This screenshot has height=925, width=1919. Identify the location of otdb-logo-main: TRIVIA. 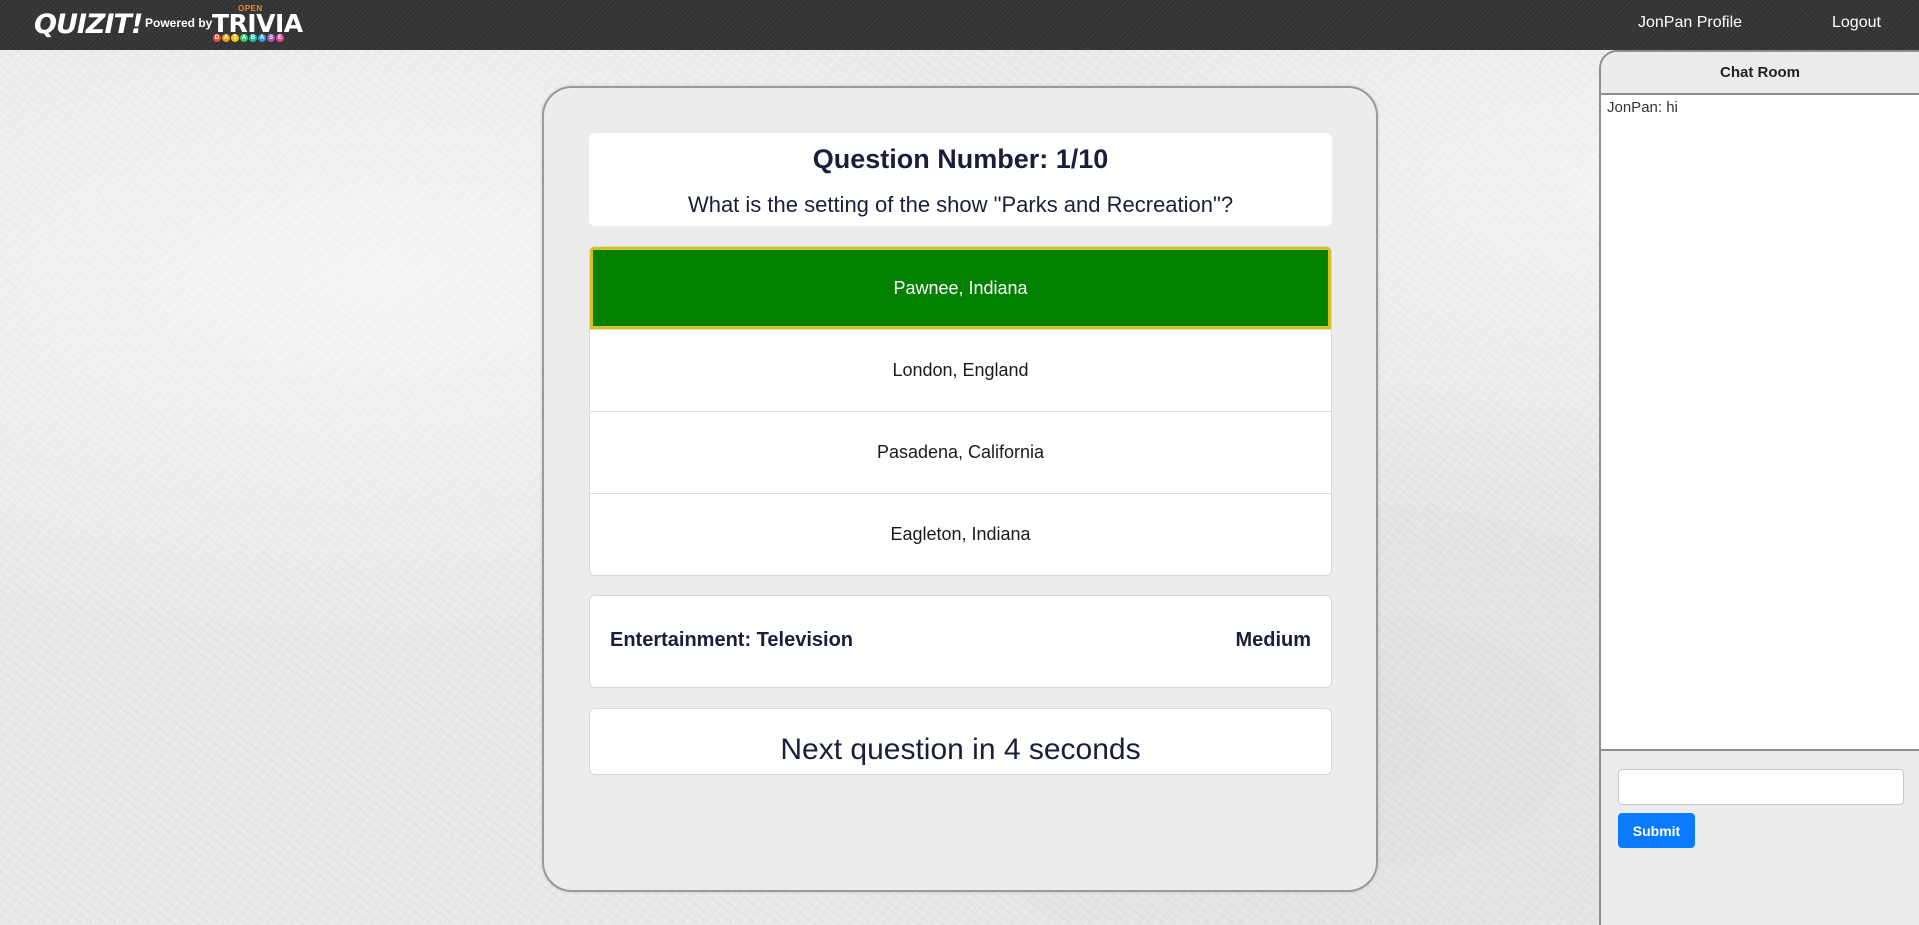
(257, 23).